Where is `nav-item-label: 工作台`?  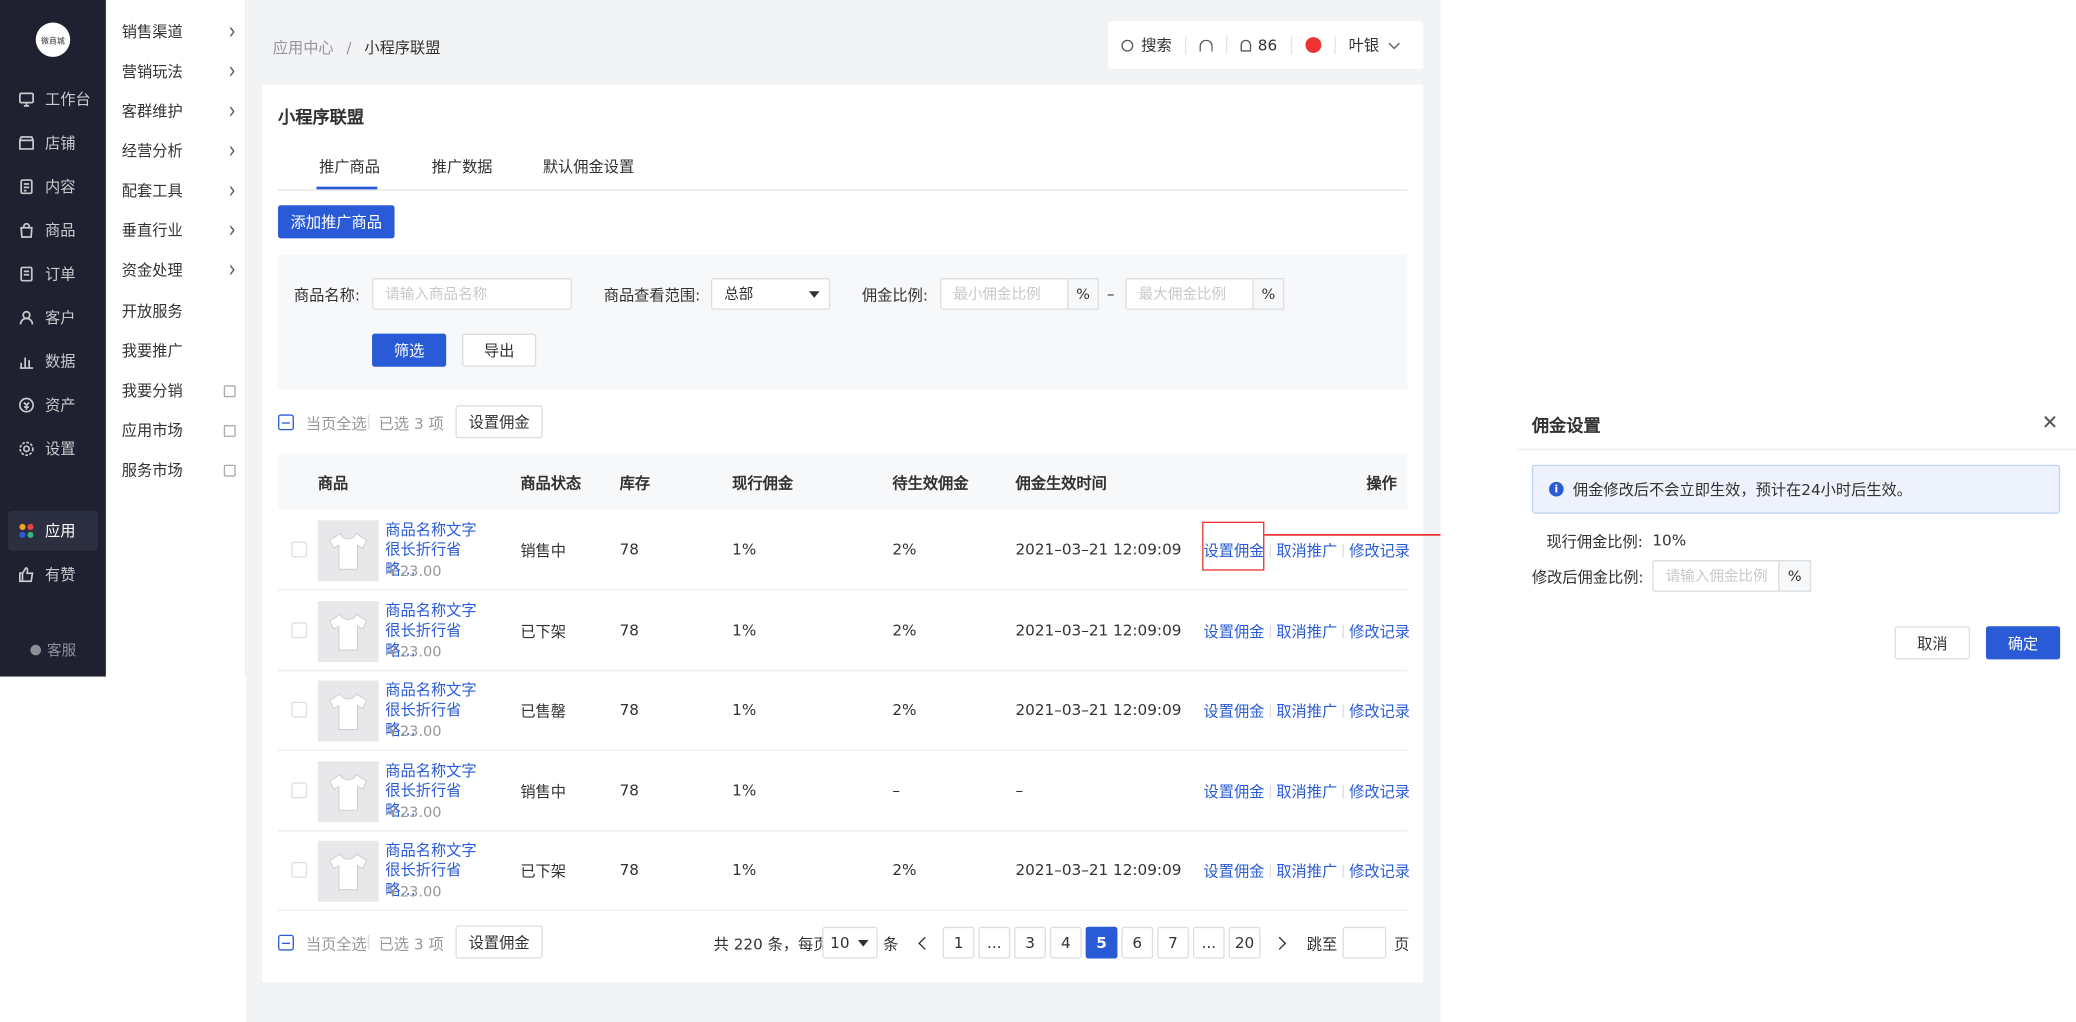
nav-item-label: 工作台 is located at coordinates (68, 99).